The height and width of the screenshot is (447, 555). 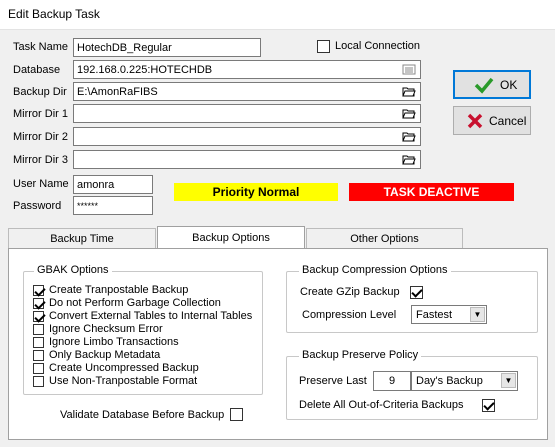 What do you see at coordinates (350, 292) in the screenshot?
I see `gzip-label: Create GZip Backup` at bounding box center [350, 292].